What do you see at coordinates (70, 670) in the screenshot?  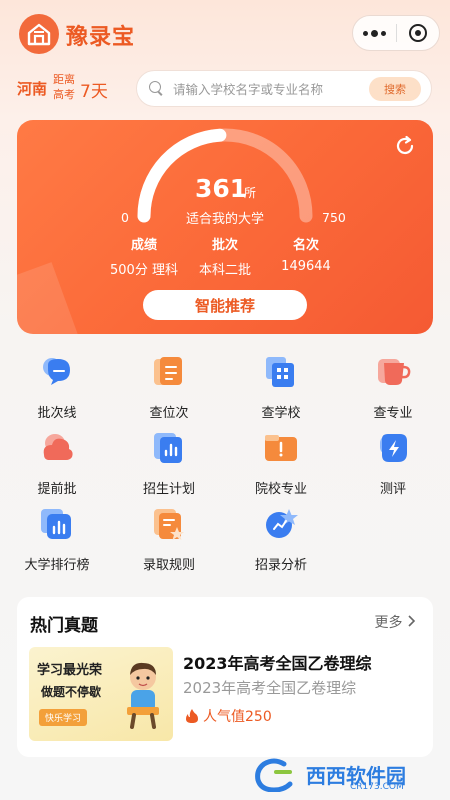 I see `thumb-line1: 学习最光荣` at bounding box center [70, 670].